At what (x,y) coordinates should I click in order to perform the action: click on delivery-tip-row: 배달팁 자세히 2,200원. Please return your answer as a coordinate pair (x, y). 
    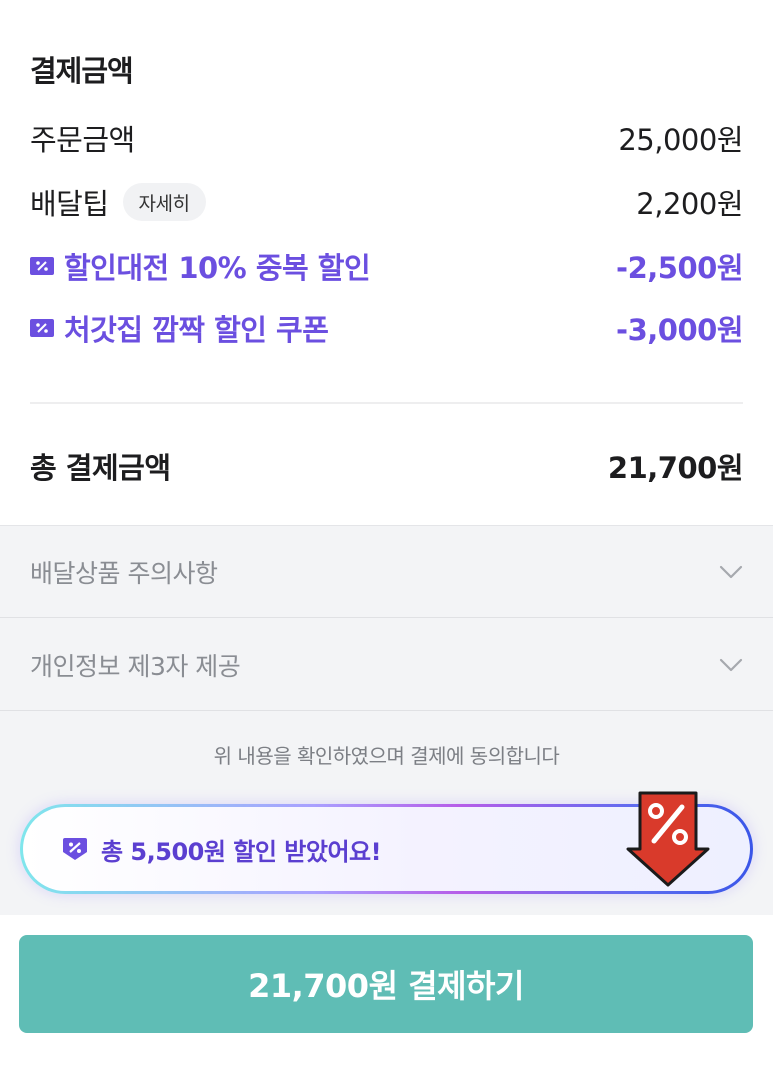
    Looking at the image, I should click on (386, 202).